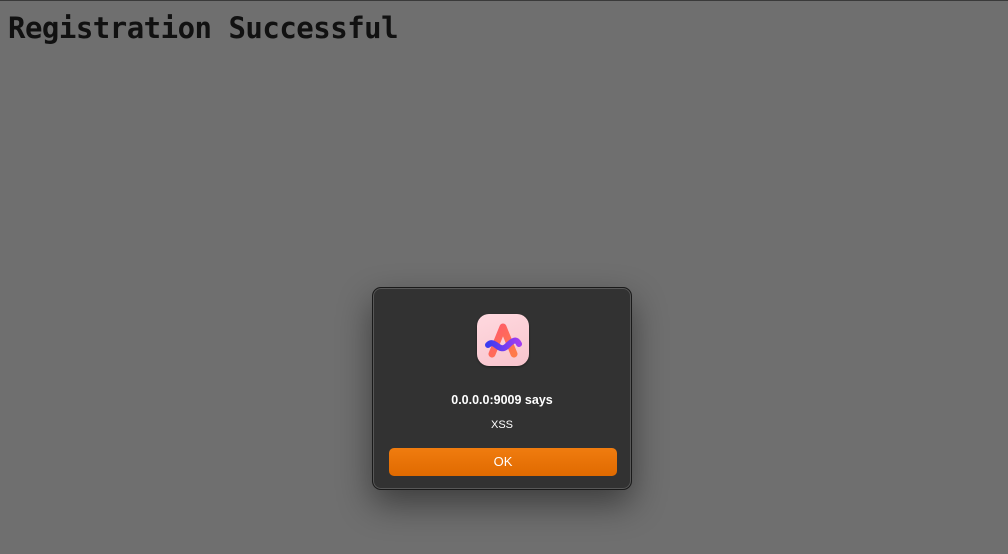 This screenshot has width=1008, height=554. I want to click on page-title: Registration Successful, so click(203, 28).